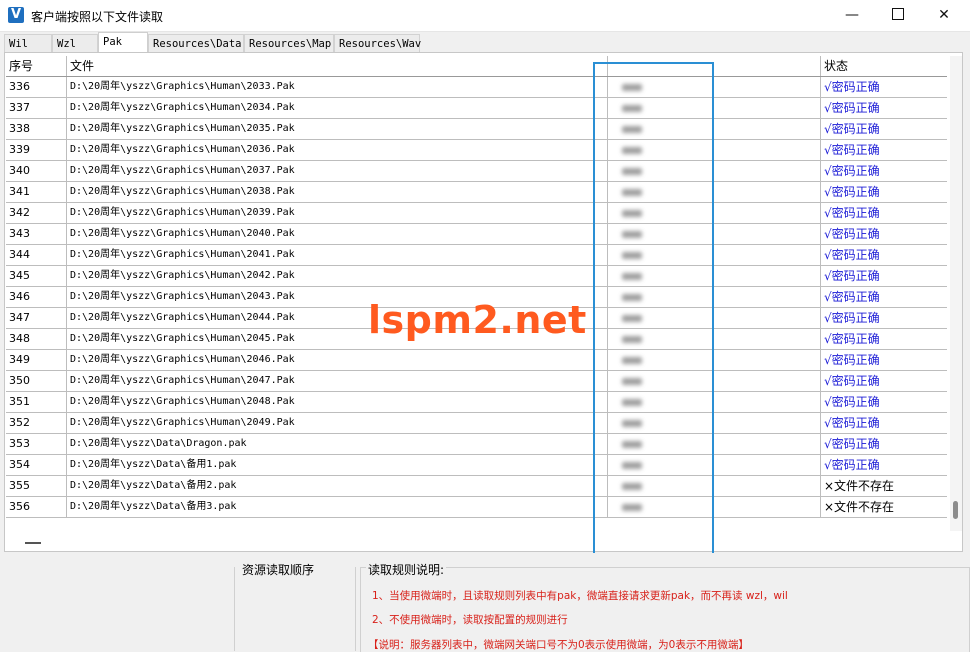 The image size is (970, 652). I want to click on minimize-button: —, so click(852, 15).